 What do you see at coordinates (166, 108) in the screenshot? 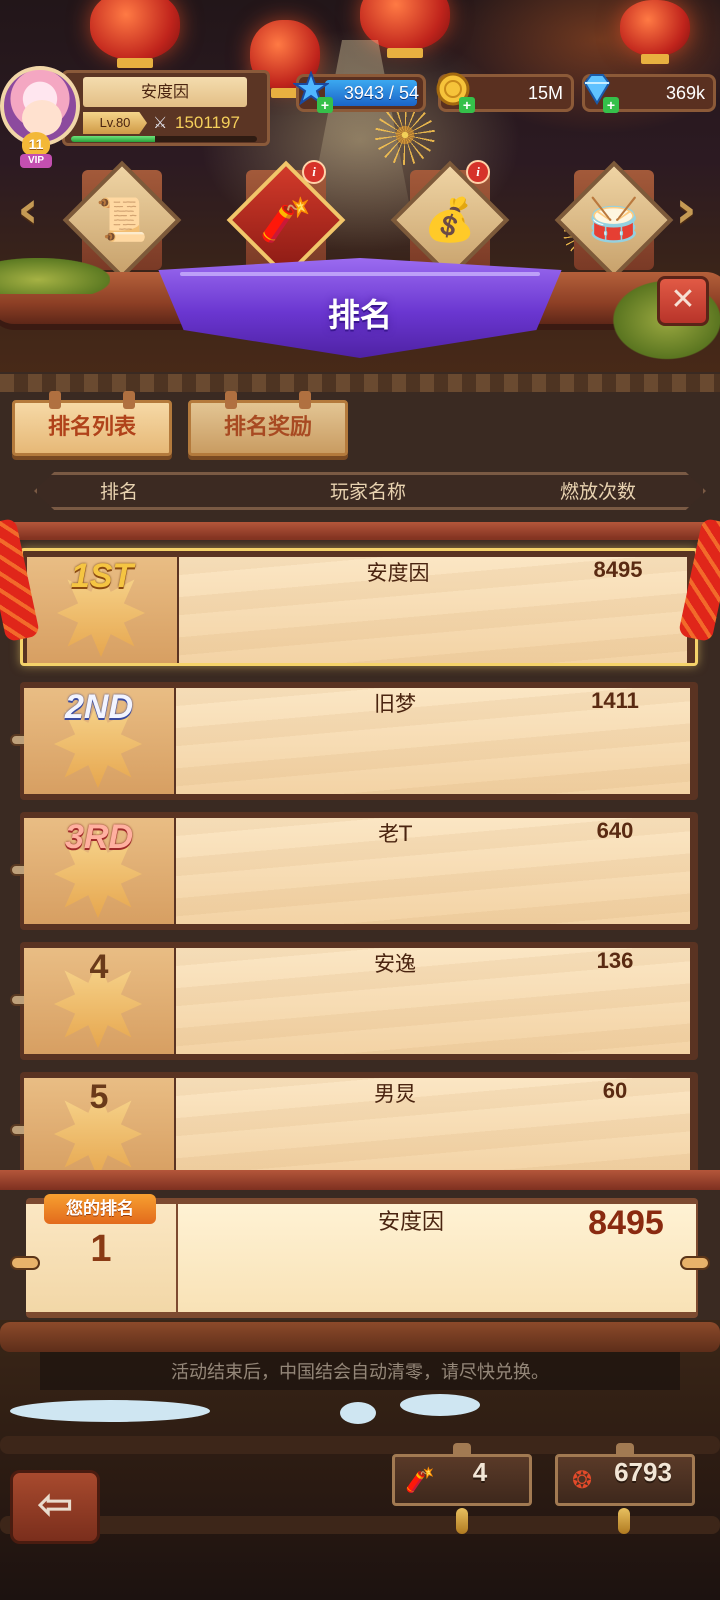
I see `player-info-panel: 安度因 Lv.80 ⚔ 1501197` at bounding box center [166, 108].